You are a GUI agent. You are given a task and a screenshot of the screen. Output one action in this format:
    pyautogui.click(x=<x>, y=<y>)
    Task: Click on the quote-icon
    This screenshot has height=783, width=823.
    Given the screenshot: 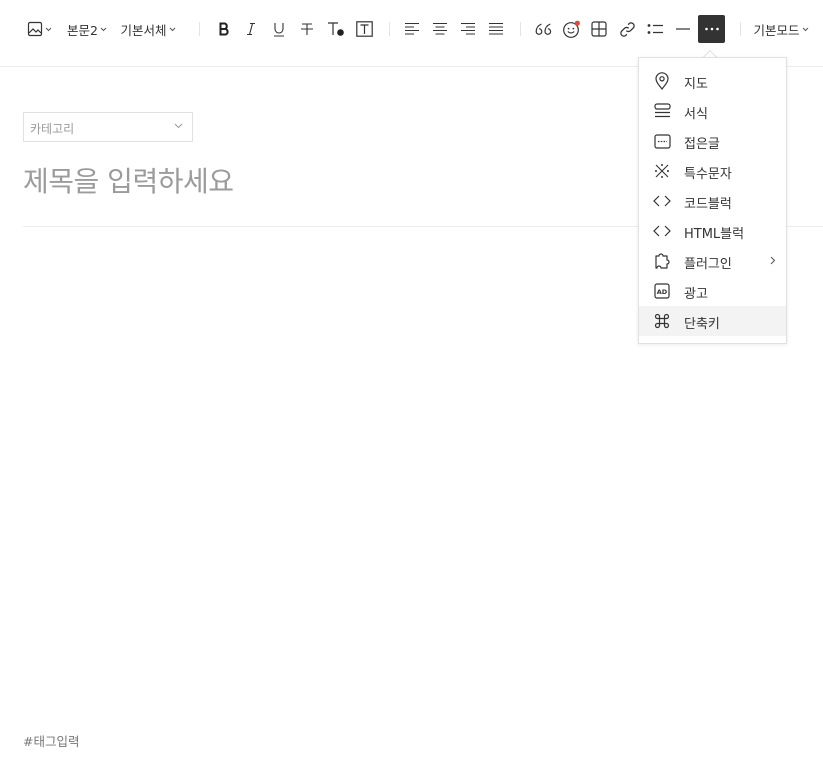 What is the action you would take?
    pyautogui.click(x=543, y=28)
    